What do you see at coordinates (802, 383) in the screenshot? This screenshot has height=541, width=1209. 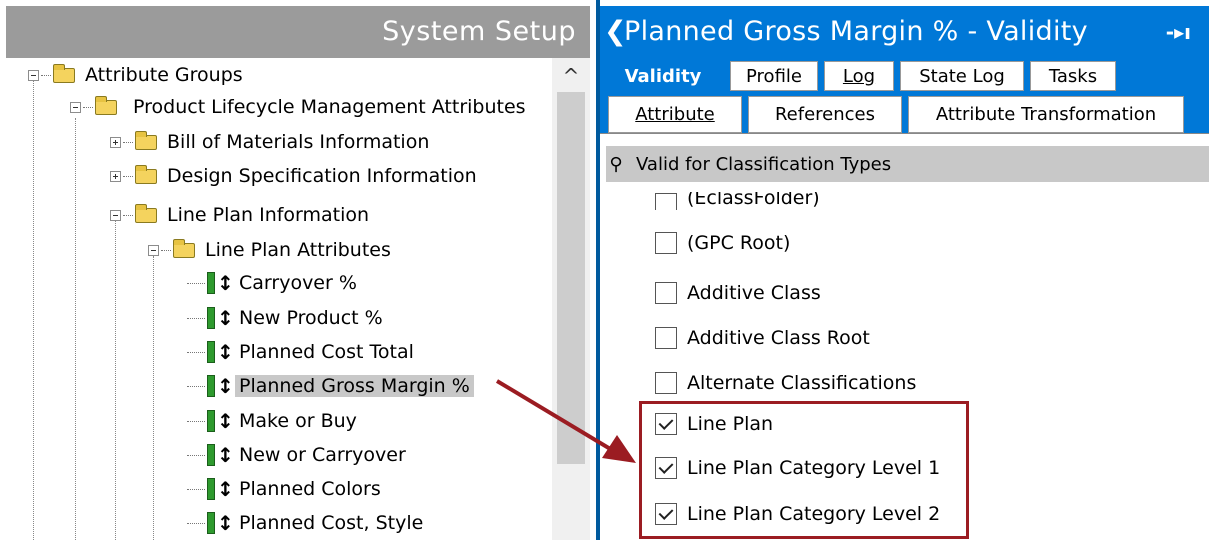 I see `classification-label: Alternate Classifications` at bounding box center [802, 383].